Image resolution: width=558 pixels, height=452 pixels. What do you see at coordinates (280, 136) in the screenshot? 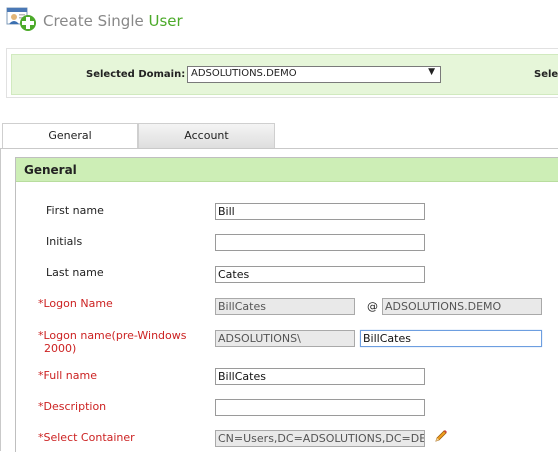
I see `tab-bar: General Account` at bounding box center [280, 136].